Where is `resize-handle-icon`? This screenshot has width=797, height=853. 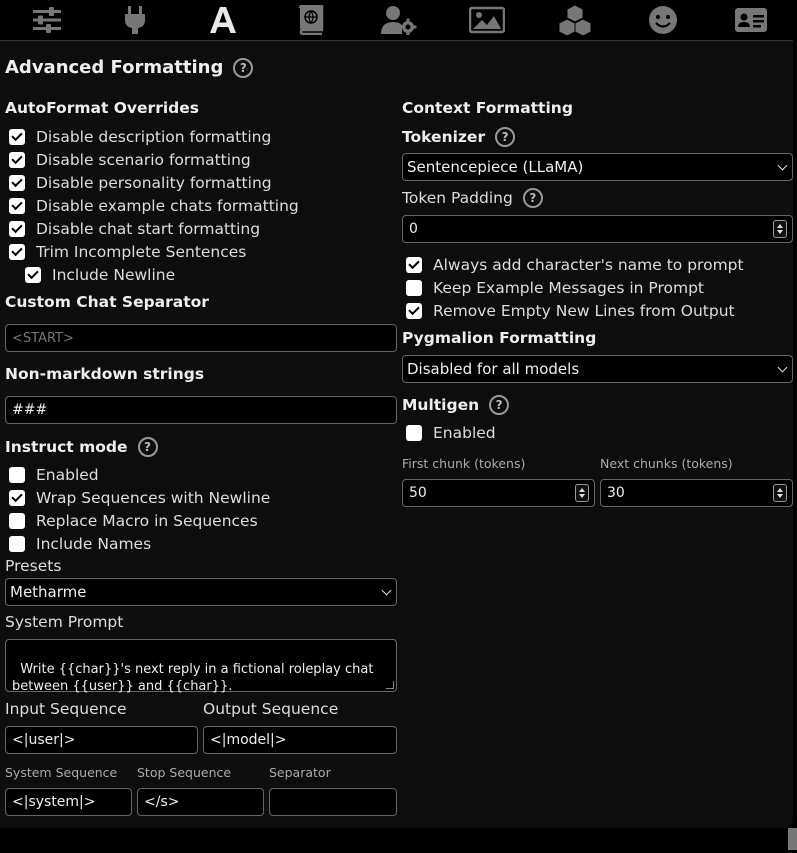 resize-handle-icon is located at coordinates (390, 685).